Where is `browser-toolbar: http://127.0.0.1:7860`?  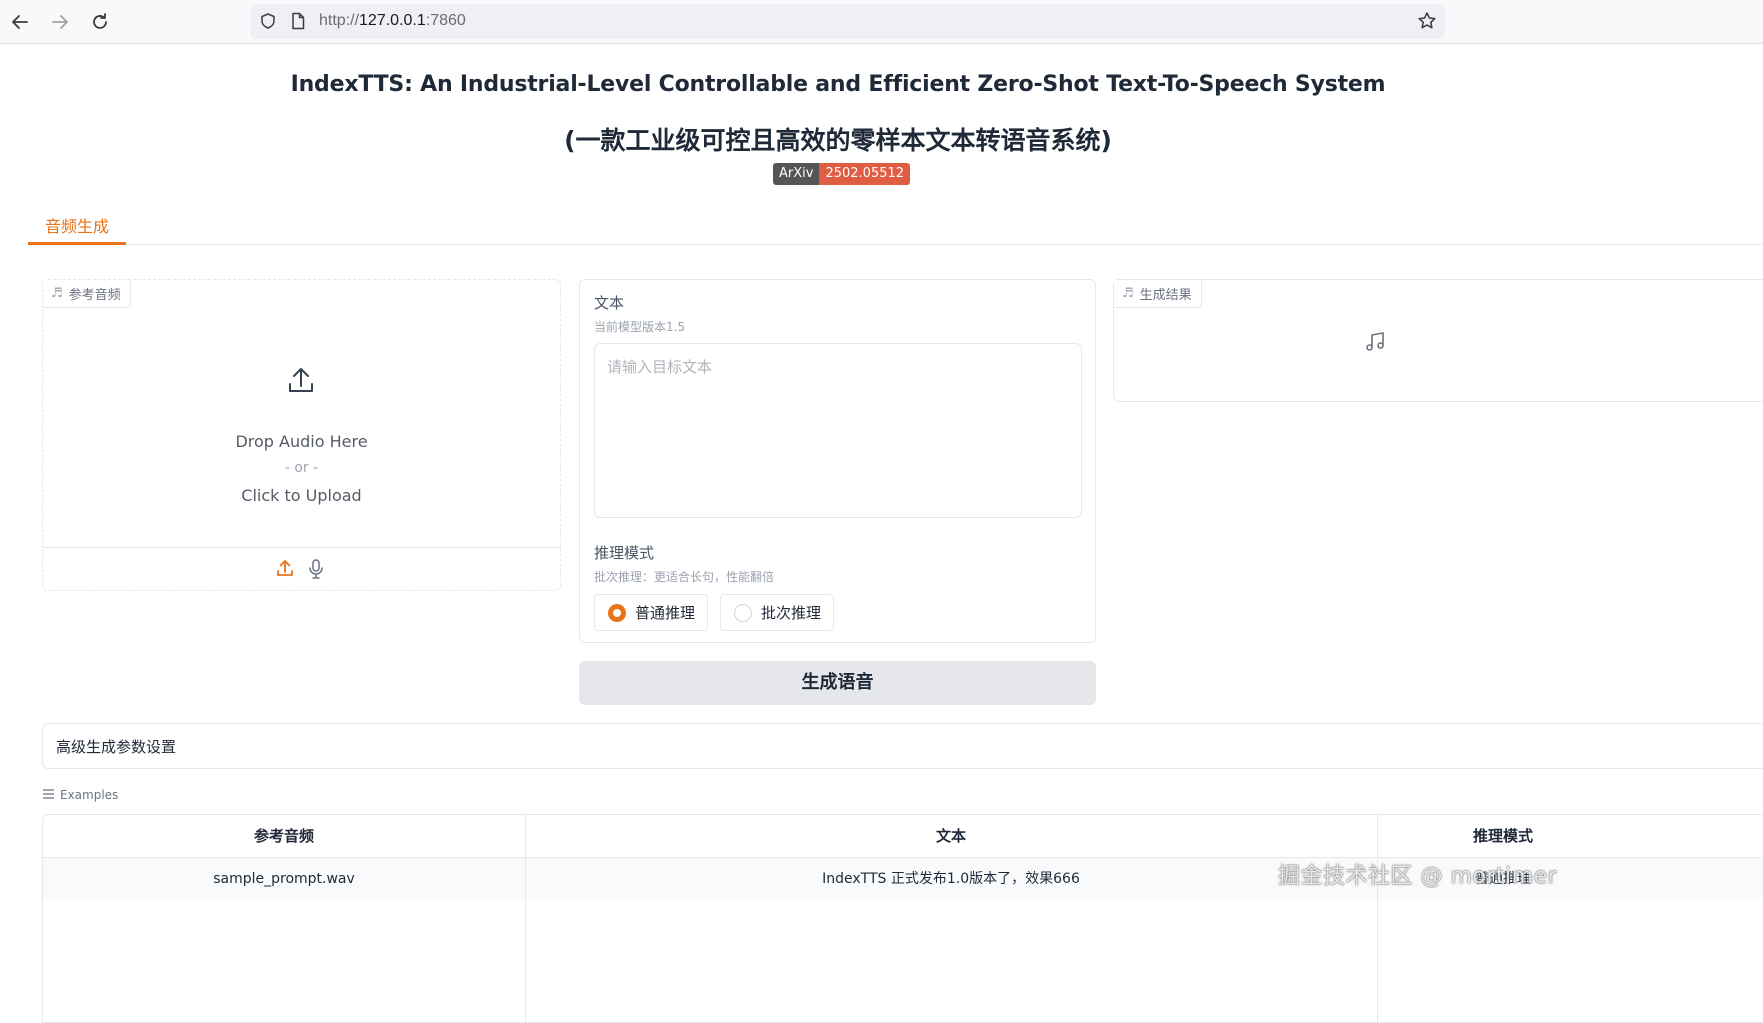
browser-toolbar: http://127.0.0.1:7860 is located at coordinates (881, 22).